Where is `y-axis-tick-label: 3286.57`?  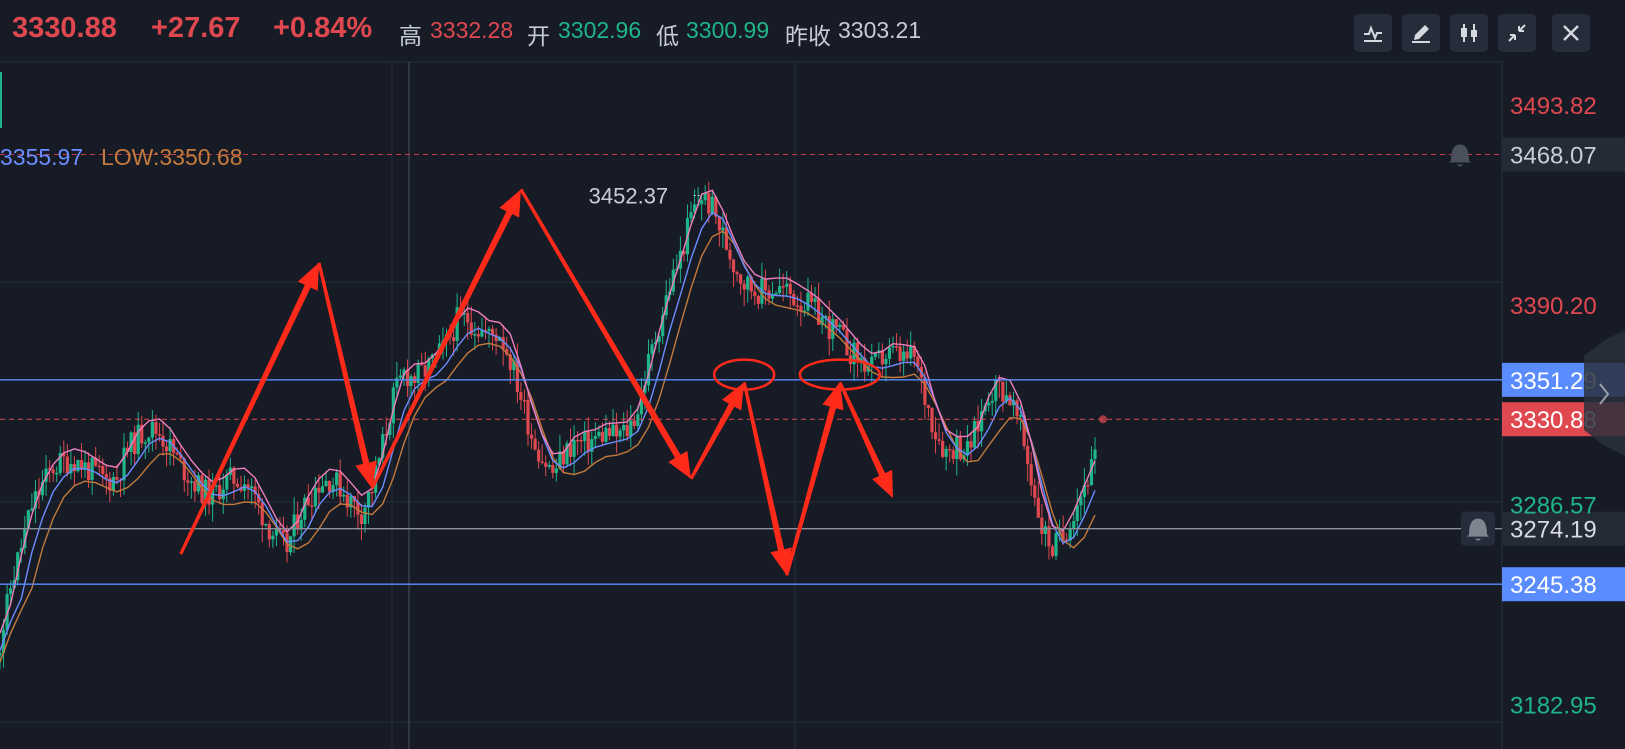 y-axis-tick-label: 3286.57 is located at coordinates (1553, 506).